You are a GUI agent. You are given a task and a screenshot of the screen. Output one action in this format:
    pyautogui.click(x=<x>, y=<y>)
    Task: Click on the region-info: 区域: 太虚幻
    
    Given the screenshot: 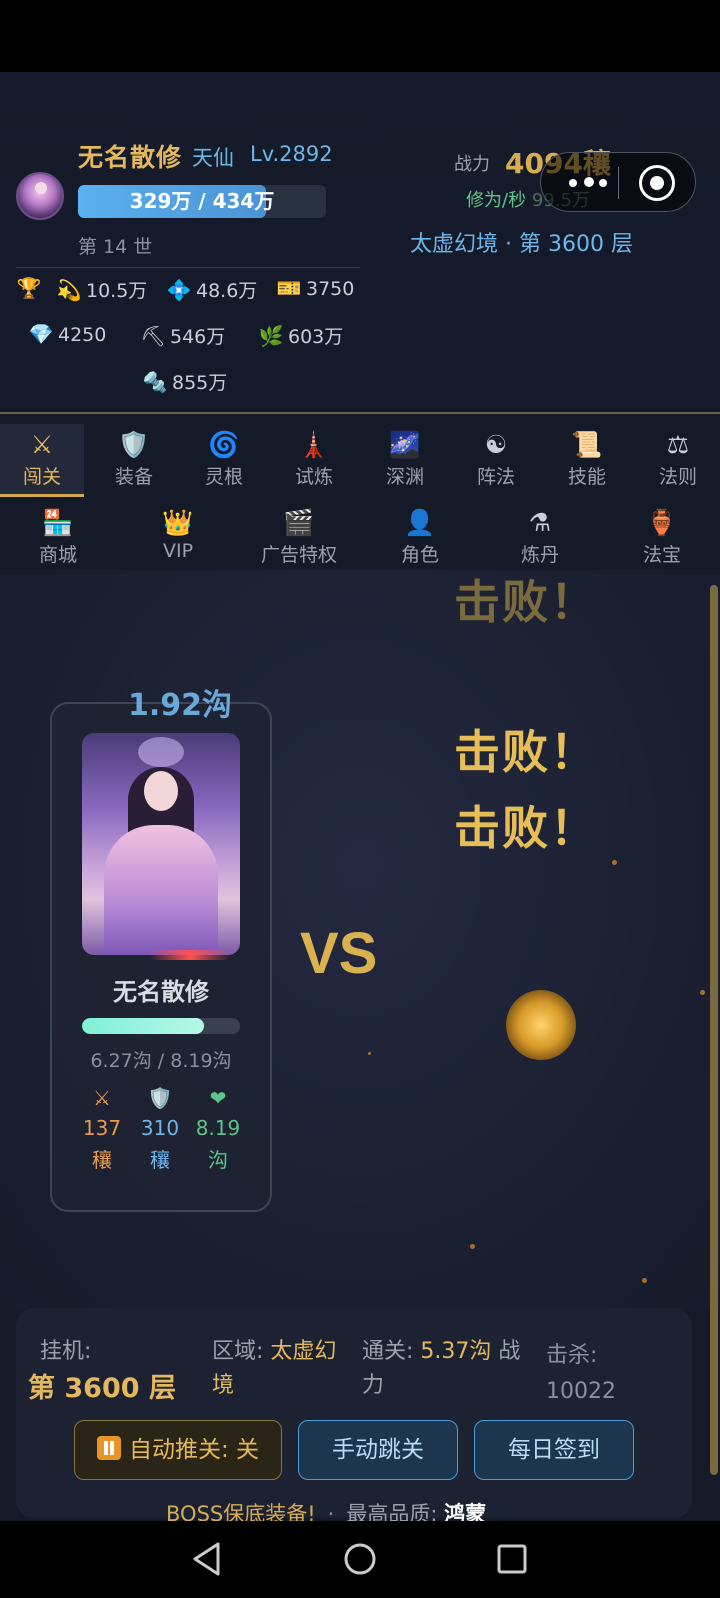 What is the action you would take?
    pyautogui.click(x=274, y=1352)
    